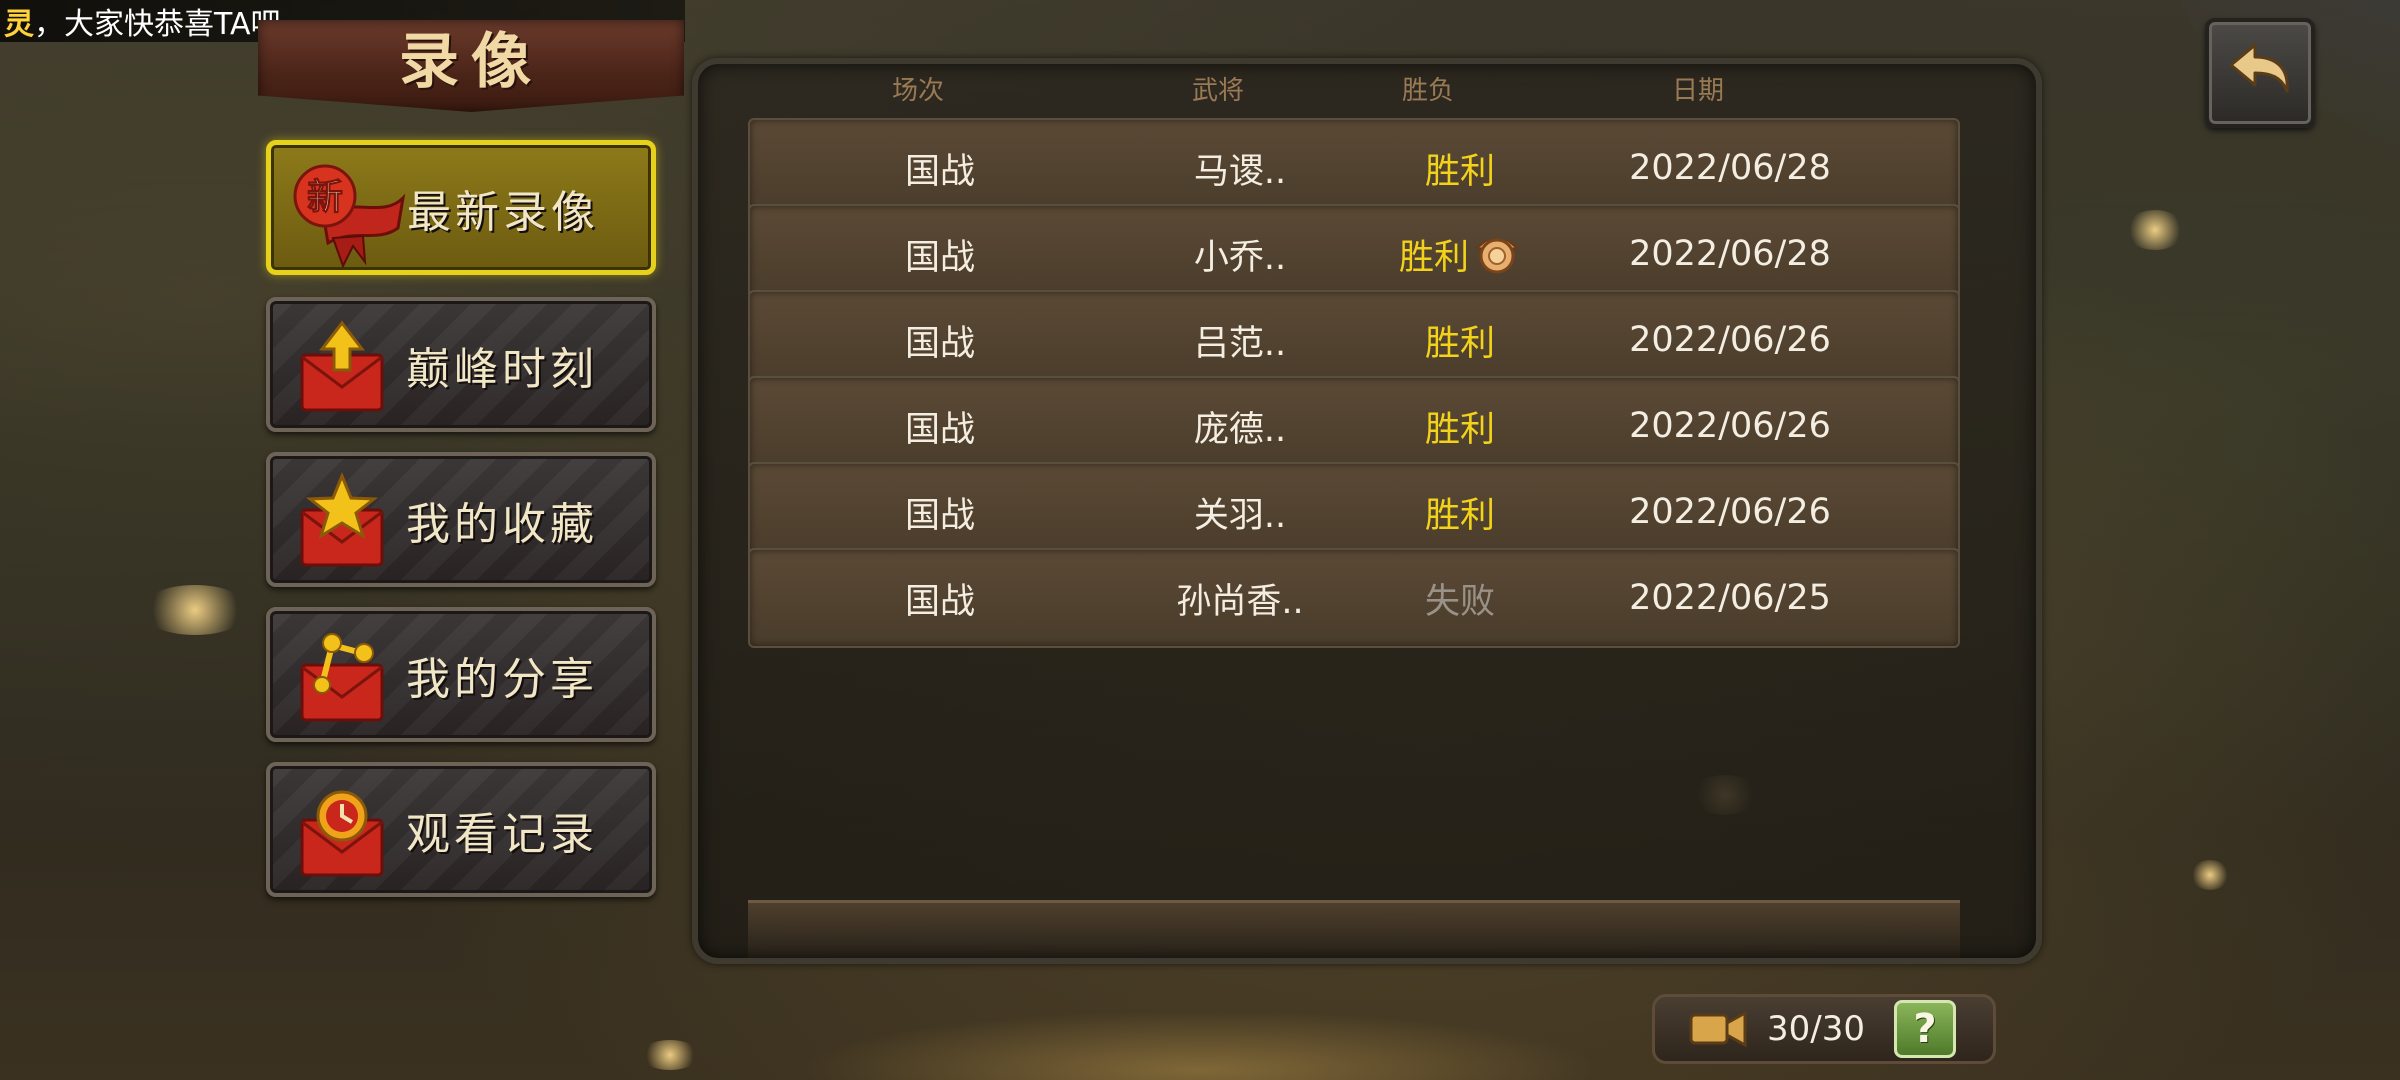 The width and height of the screenshot is (2400, 1080). What do you see at coordinates (1354, 340) in the screenshot?
I see `list-item: 国战 吕范.. 胜利 2022/06/26` at bounding box center [1354, 340].